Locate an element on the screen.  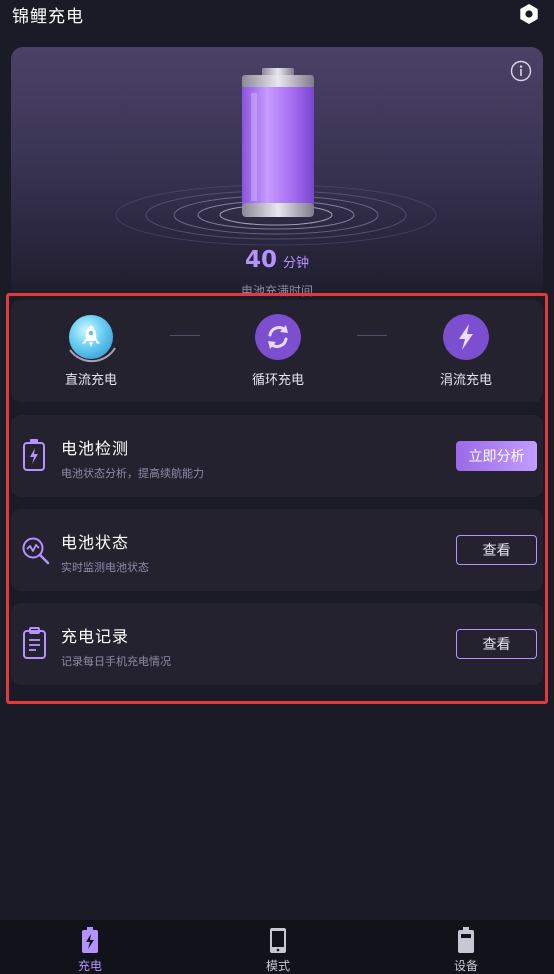
battery-graphic is located at coordinates (278, 142).